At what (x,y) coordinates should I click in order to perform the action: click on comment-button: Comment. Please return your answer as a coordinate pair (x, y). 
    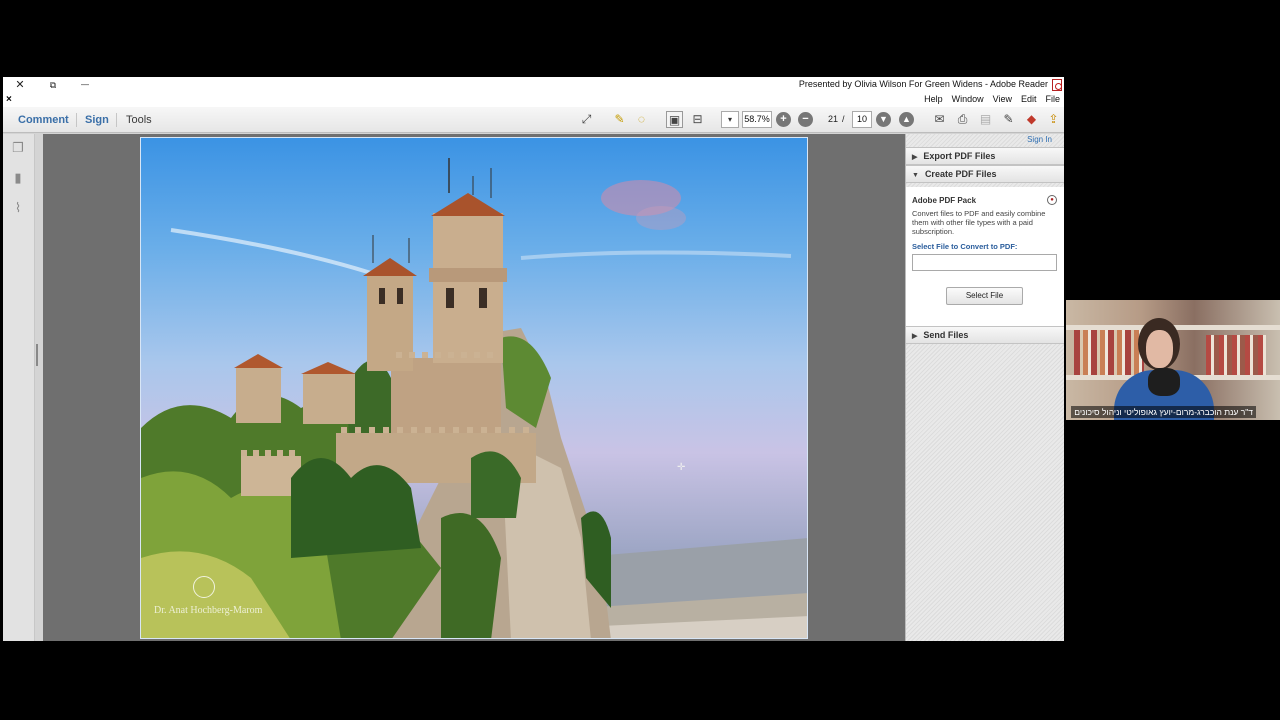
    Looking at the image, I should click on (43, 120).